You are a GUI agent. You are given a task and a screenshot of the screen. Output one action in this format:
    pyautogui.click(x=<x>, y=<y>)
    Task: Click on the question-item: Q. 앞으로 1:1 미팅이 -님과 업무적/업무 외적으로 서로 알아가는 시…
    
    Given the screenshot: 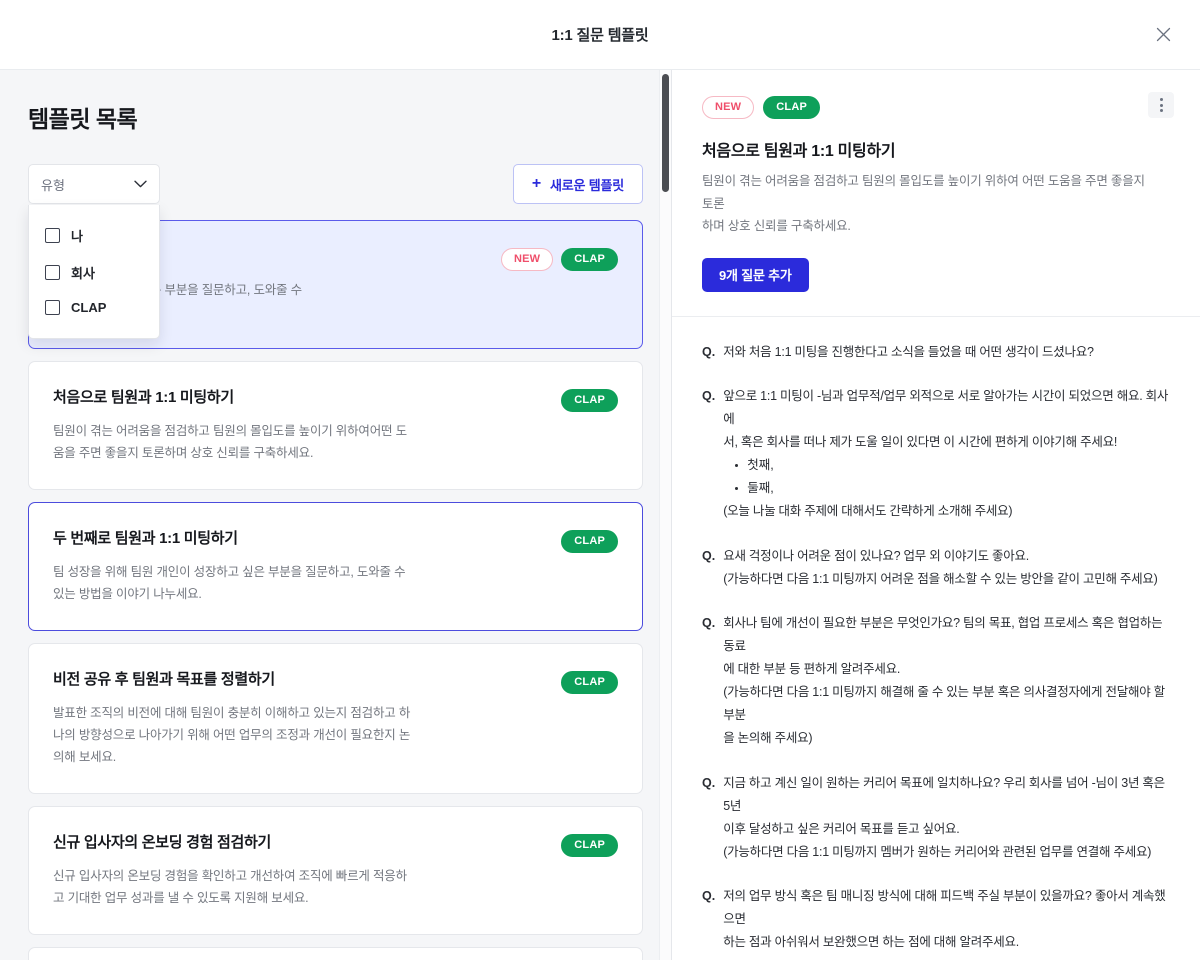 What is the action you would take?
    pyautogui.click(x=936, y=454)
    